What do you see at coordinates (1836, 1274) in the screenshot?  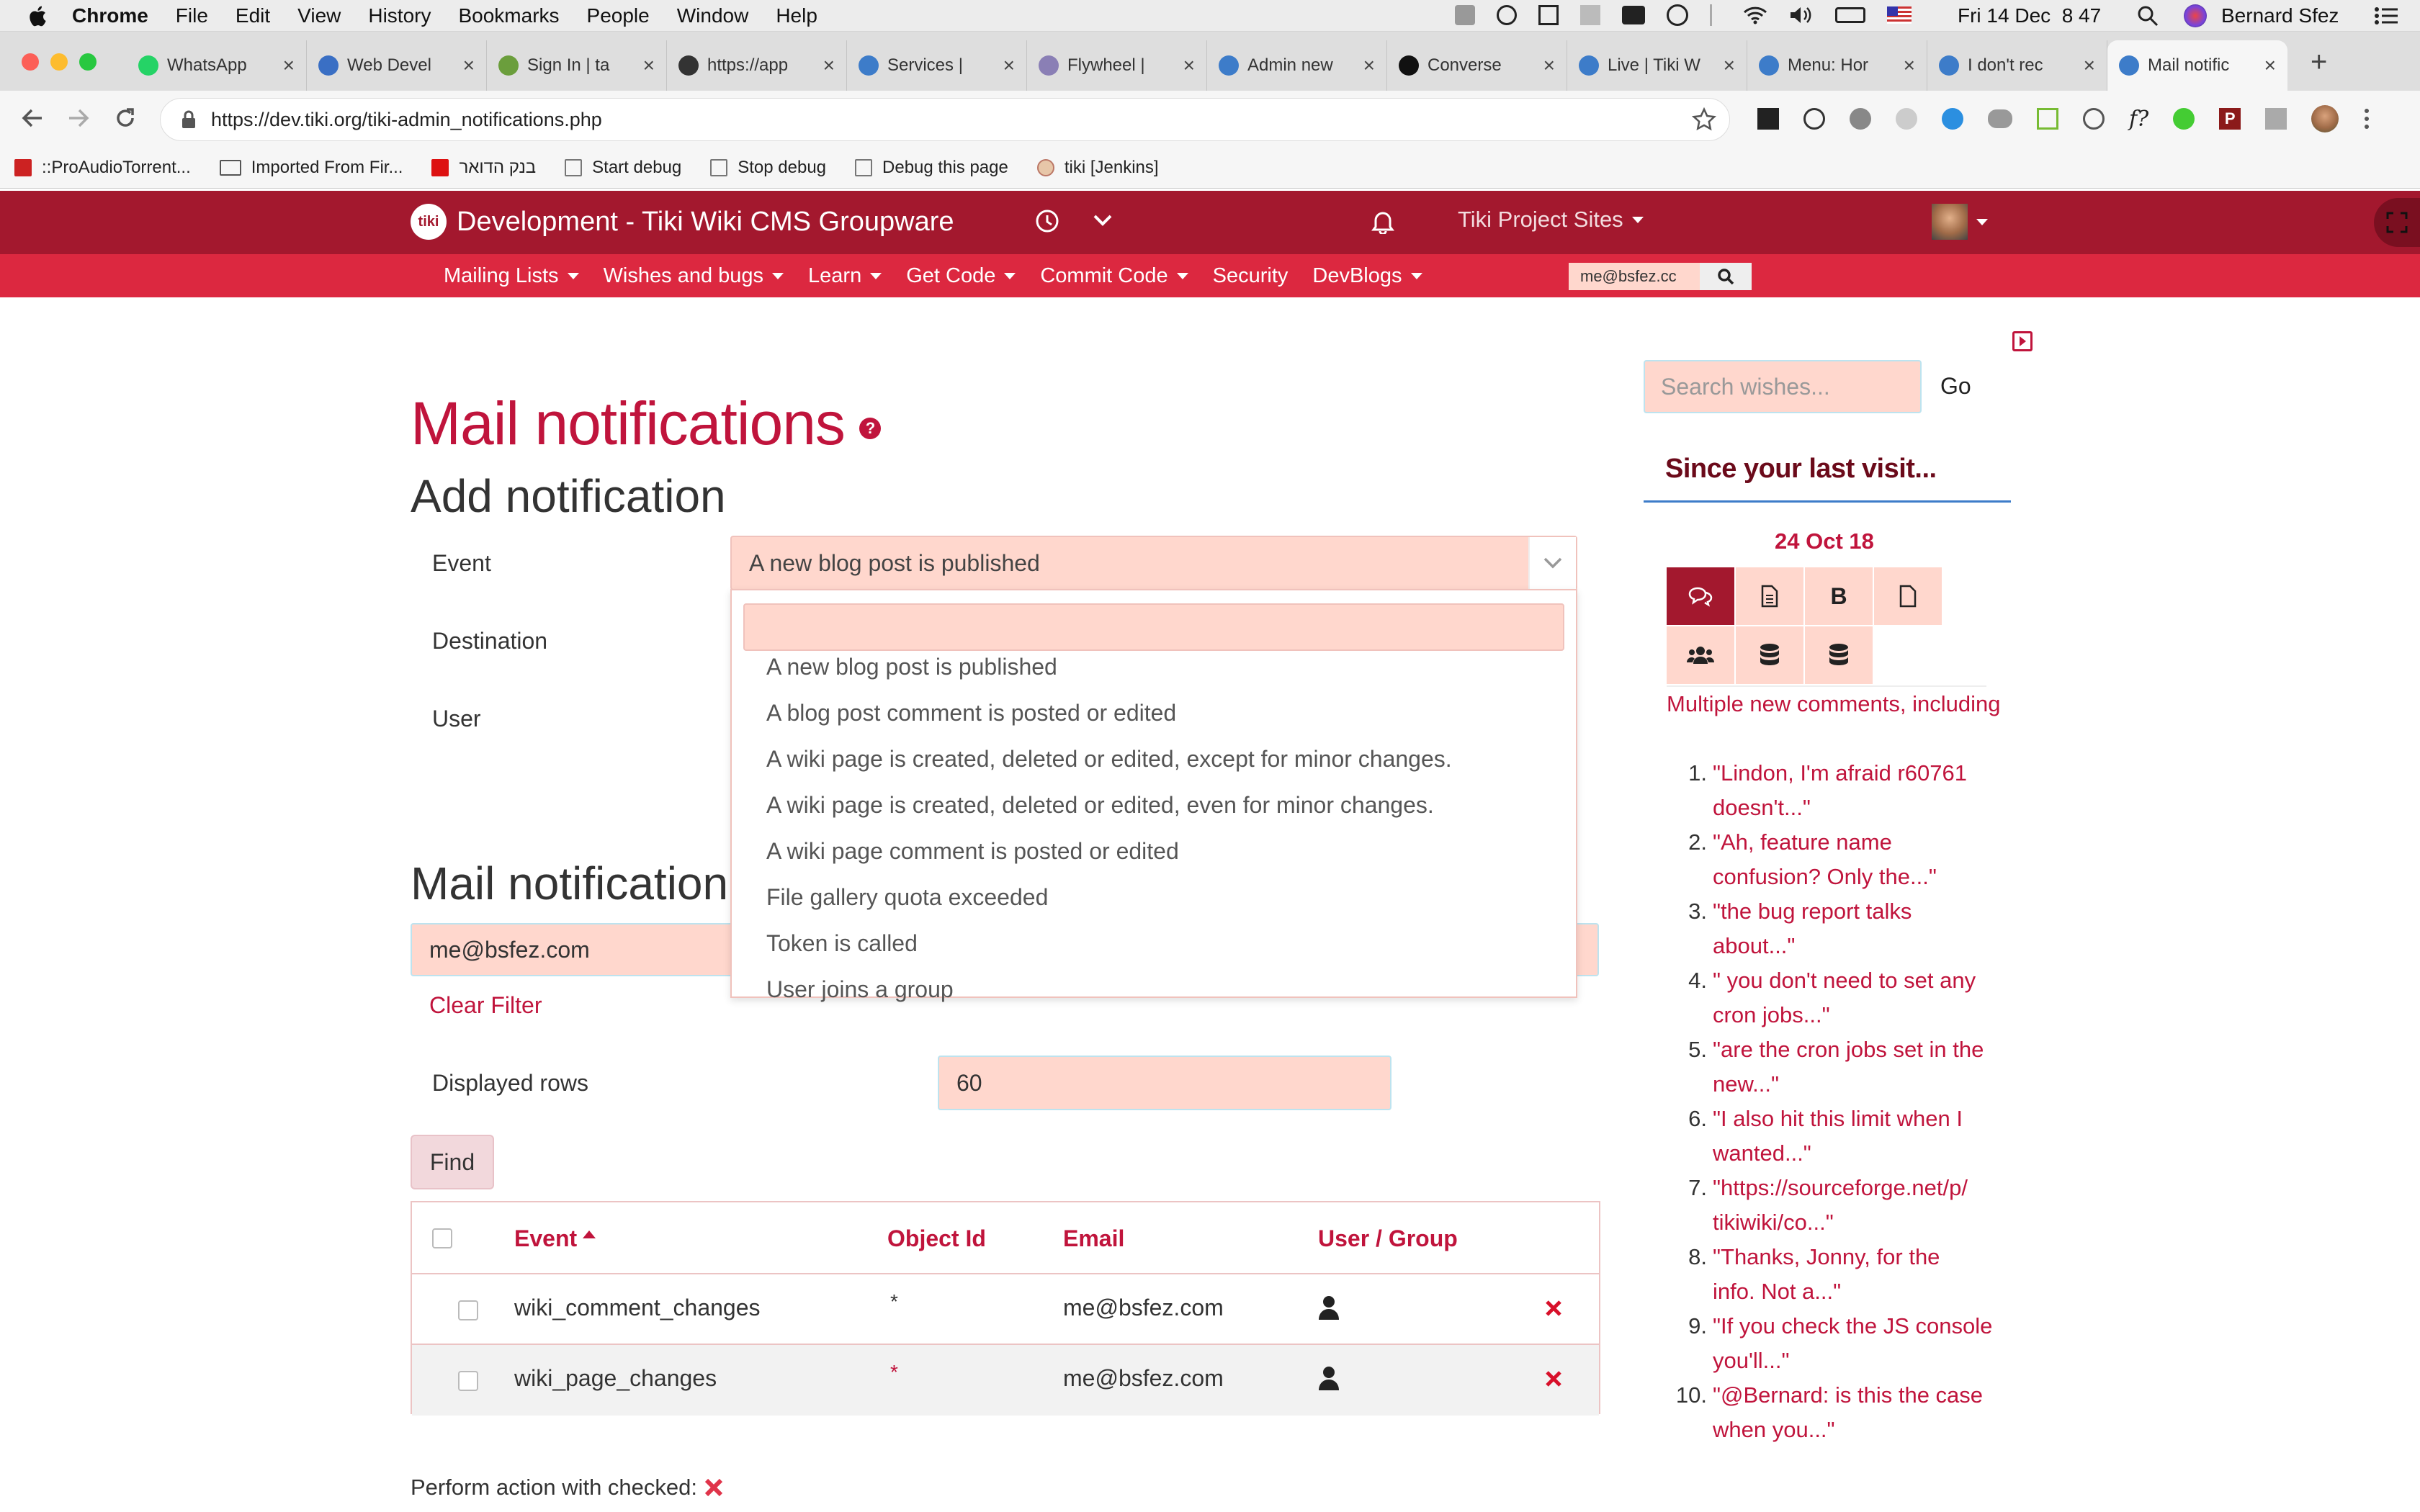 I see `comment-item: 8. "Thanks, Jonny, for the info. Not a..."` at bounding box center [1836, 1274].